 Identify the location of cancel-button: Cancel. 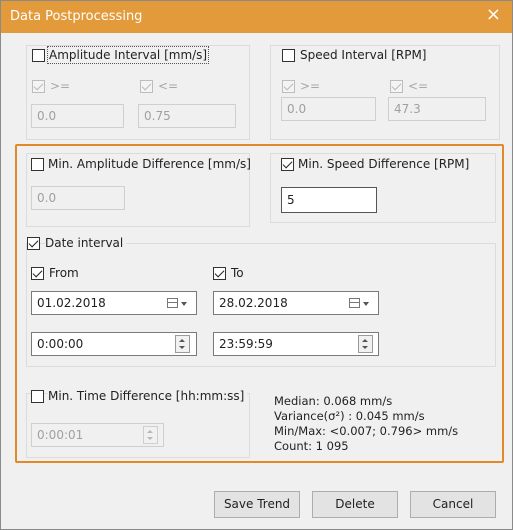
(453, 504).